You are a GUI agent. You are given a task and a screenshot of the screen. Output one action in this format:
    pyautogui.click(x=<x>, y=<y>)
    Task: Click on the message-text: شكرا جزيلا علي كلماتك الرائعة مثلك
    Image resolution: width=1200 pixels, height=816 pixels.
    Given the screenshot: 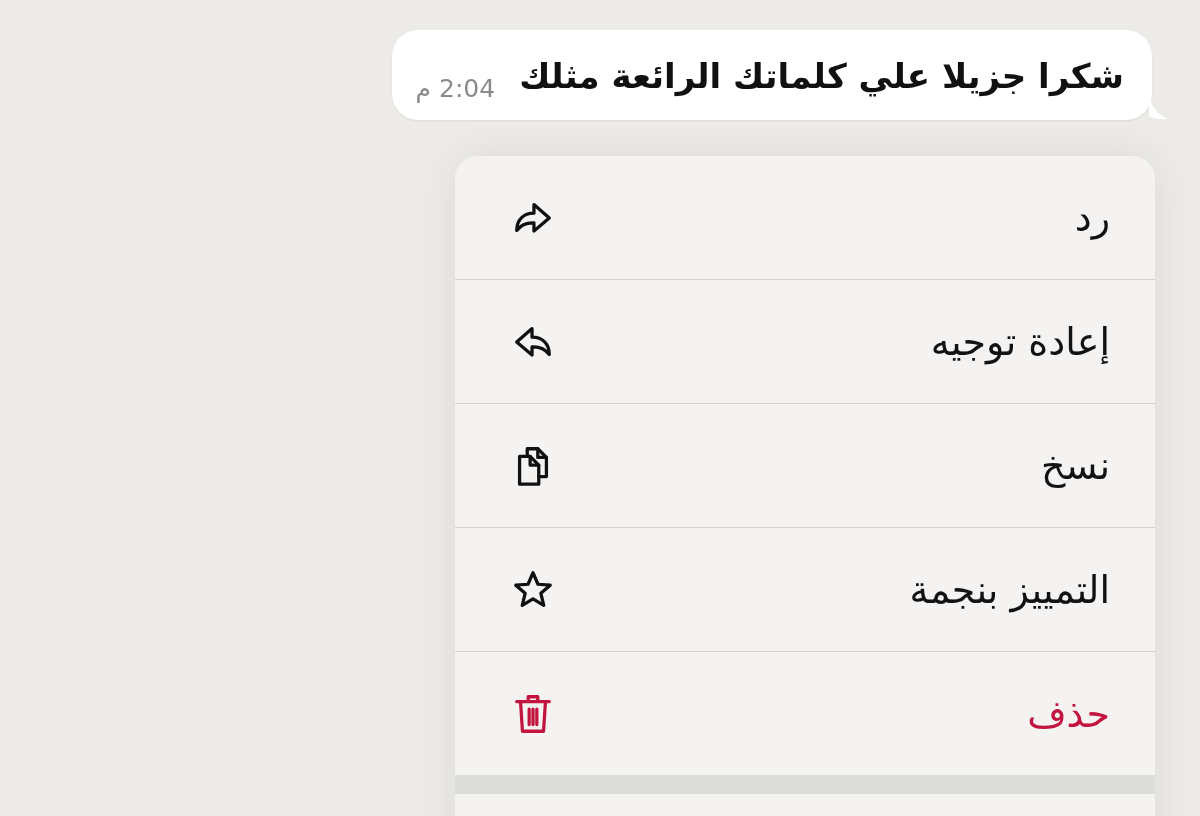 What is the action you would take?
    pyautogui.click(x=821, y=77)
    